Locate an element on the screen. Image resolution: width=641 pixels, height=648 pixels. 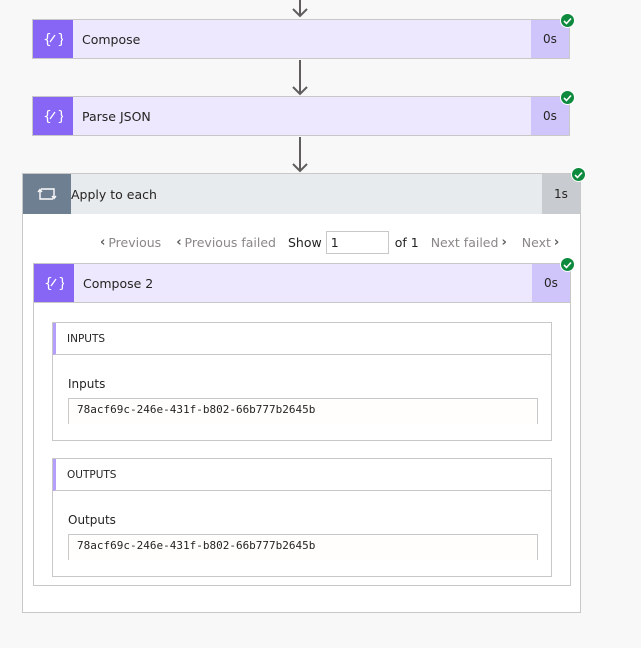
show-label: Show is located at coordinates (304, 242).